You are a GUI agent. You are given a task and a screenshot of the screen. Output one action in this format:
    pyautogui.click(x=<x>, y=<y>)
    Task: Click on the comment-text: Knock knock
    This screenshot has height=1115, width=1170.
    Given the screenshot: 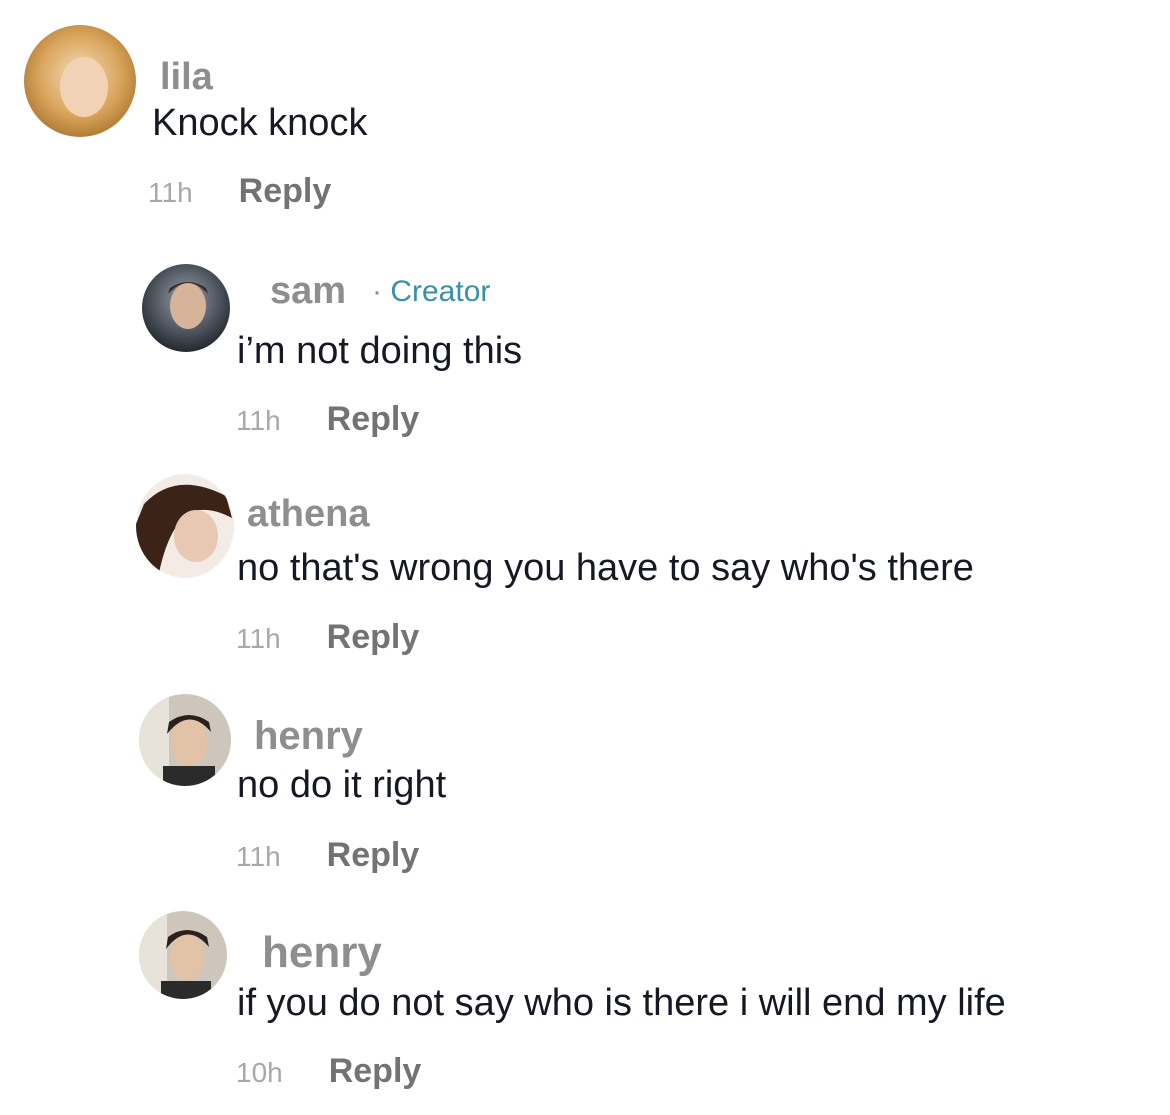 What is the action you would take?
    pyautogui.click(x=260, y=123)
    